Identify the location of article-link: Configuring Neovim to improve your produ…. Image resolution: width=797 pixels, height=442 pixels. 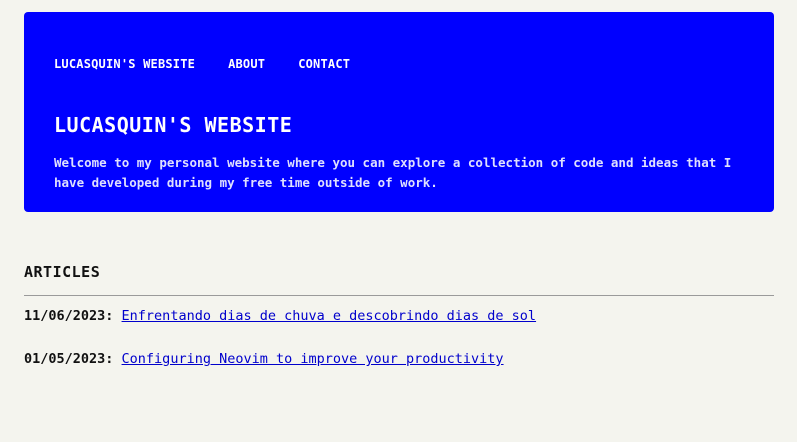
(313, 359).